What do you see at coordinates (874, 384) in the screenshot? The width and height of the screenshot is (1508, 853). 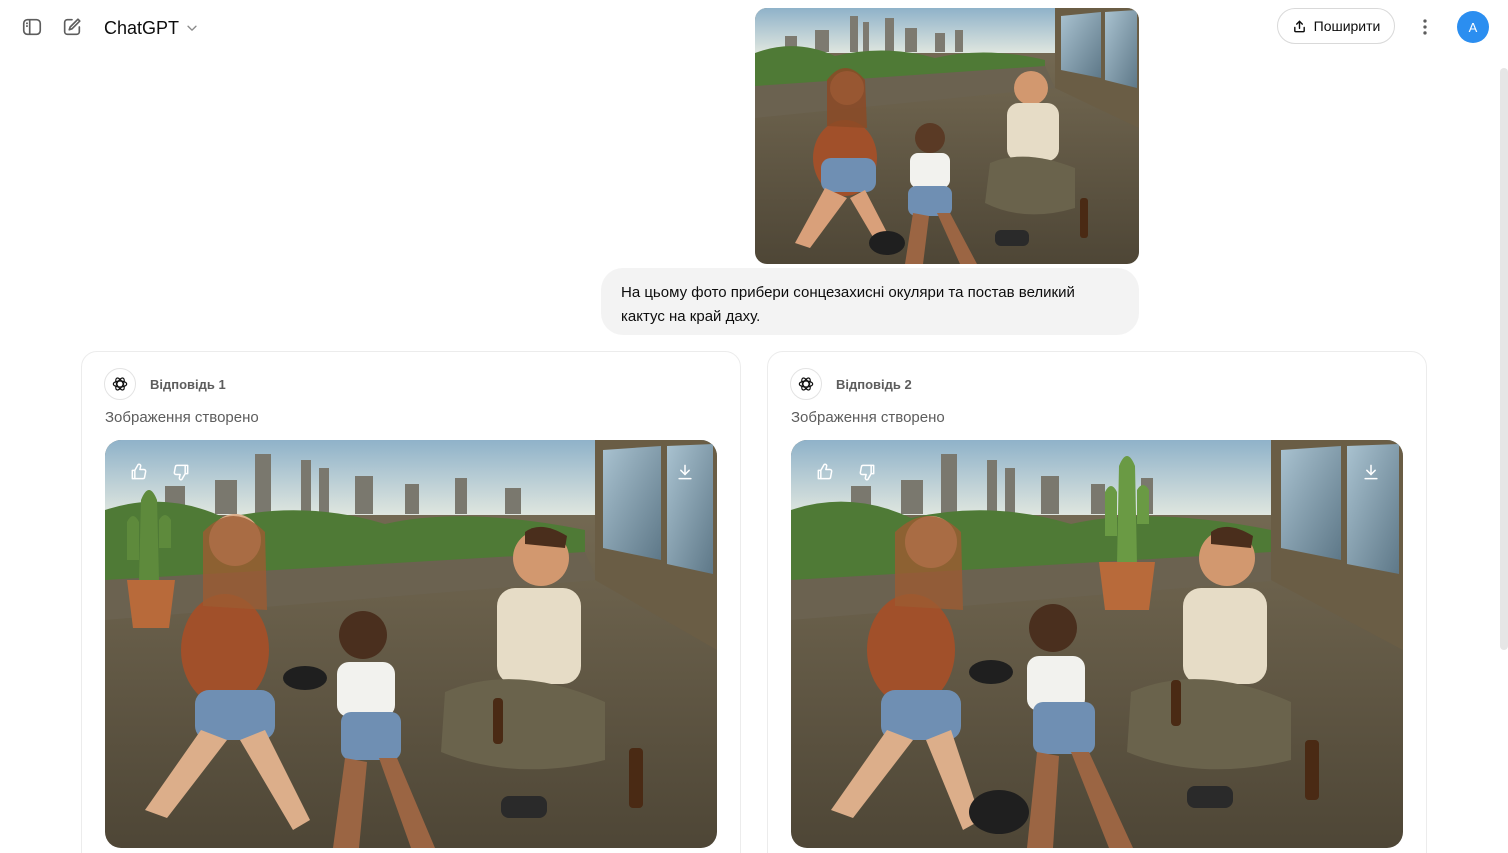 I see `response-title: Відповідь 2` at bounding box center [874, 384].